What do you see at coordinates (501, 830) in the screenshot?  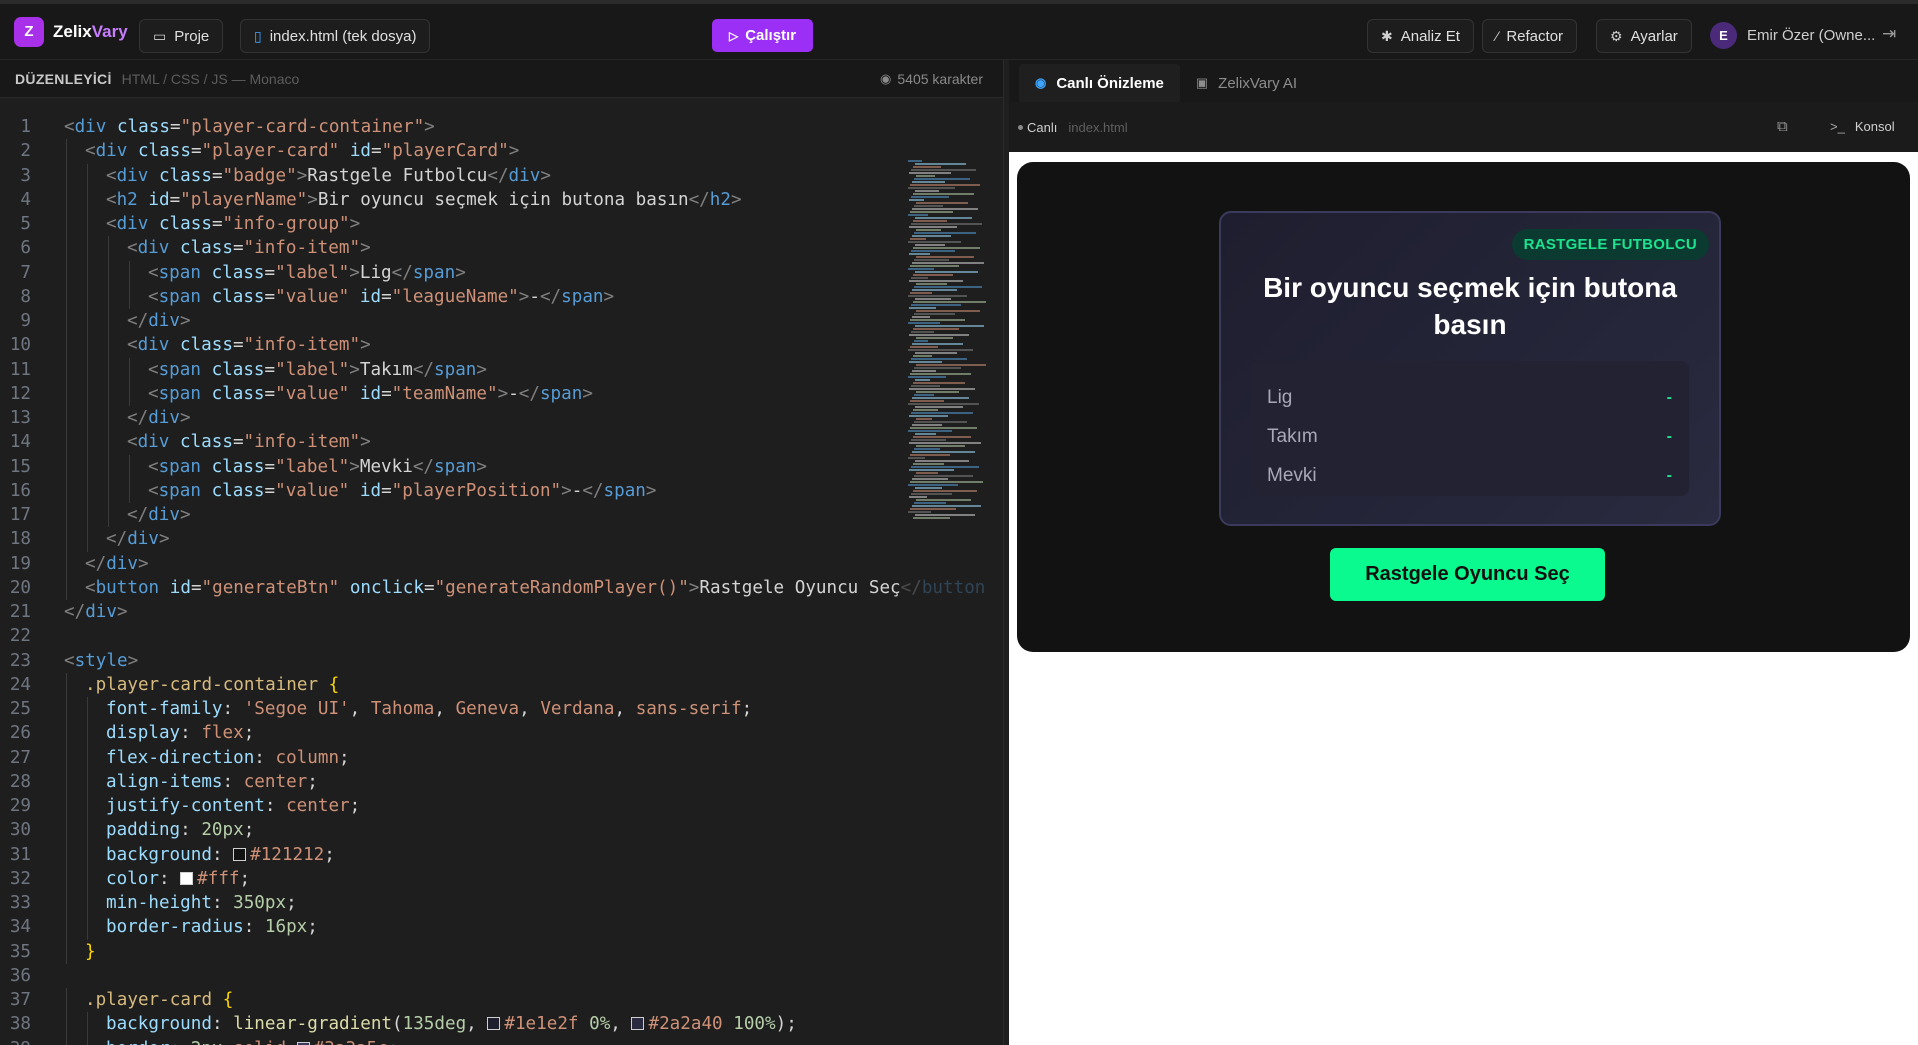 I see `code-line: 30 padding: 20px;` at bounding box center [501, 830].